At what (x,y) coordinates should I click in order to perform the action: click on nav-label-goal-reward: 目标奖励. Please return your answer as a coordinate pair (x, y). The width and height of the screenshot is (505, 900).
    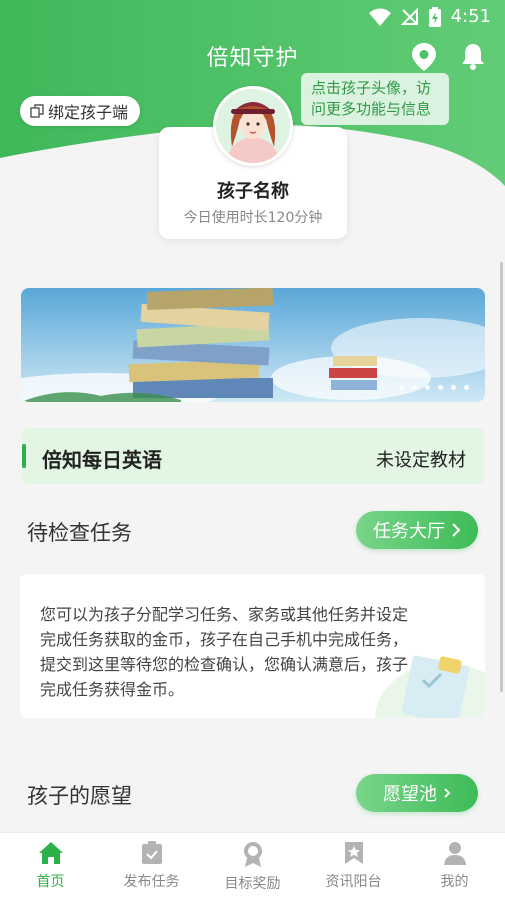
    Looking at the image, I should click on (252, 884).